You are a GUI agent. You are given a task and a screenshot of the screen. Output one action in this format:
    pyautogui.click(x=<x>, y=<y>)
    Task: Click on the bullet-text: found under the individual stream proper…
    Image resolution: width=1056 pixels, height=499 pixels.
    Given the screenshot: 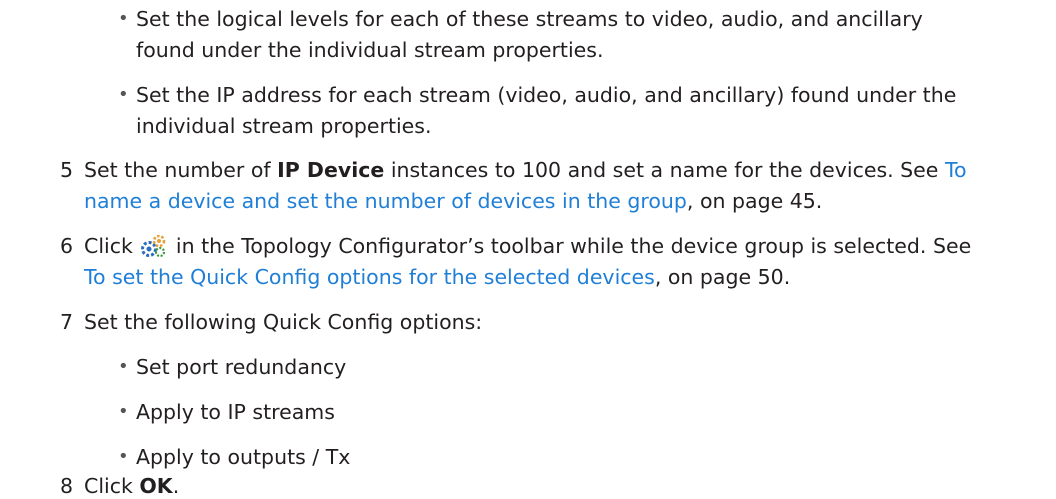 What is the action you would take?
    pyautogui.click(x=370, y=50)
    